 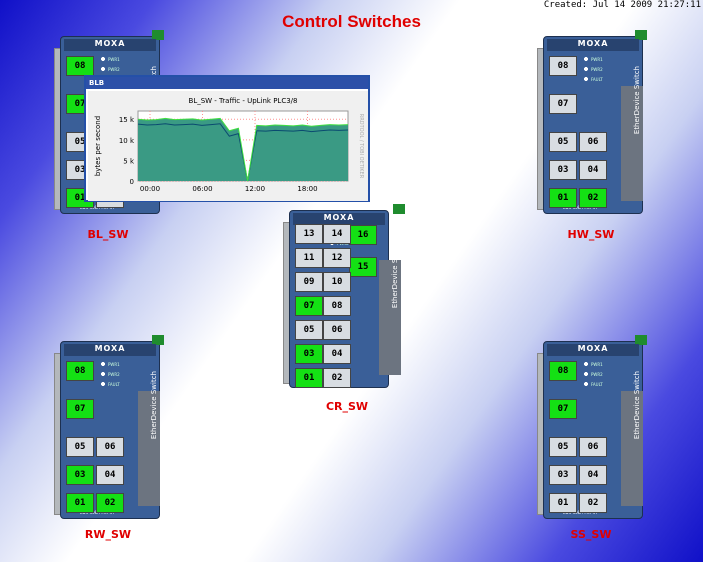 I want to click on port-14: 14, so click(x=337, y=234).